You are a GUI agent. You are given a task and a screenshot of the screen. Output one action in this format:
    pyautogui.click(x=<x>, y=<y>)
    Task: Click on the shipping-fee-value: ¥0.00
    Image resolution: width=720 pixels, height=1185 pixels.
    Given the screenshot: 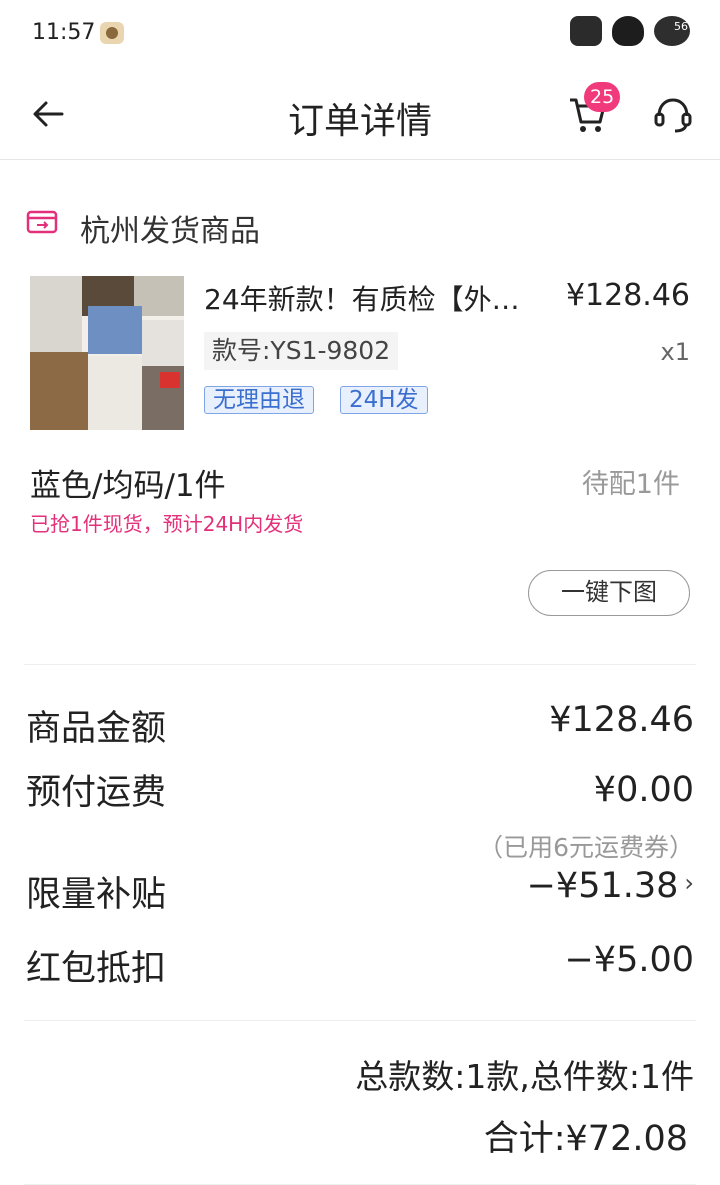 What is the action you would take?
    pyautogui.click(x=643, y=790)
    